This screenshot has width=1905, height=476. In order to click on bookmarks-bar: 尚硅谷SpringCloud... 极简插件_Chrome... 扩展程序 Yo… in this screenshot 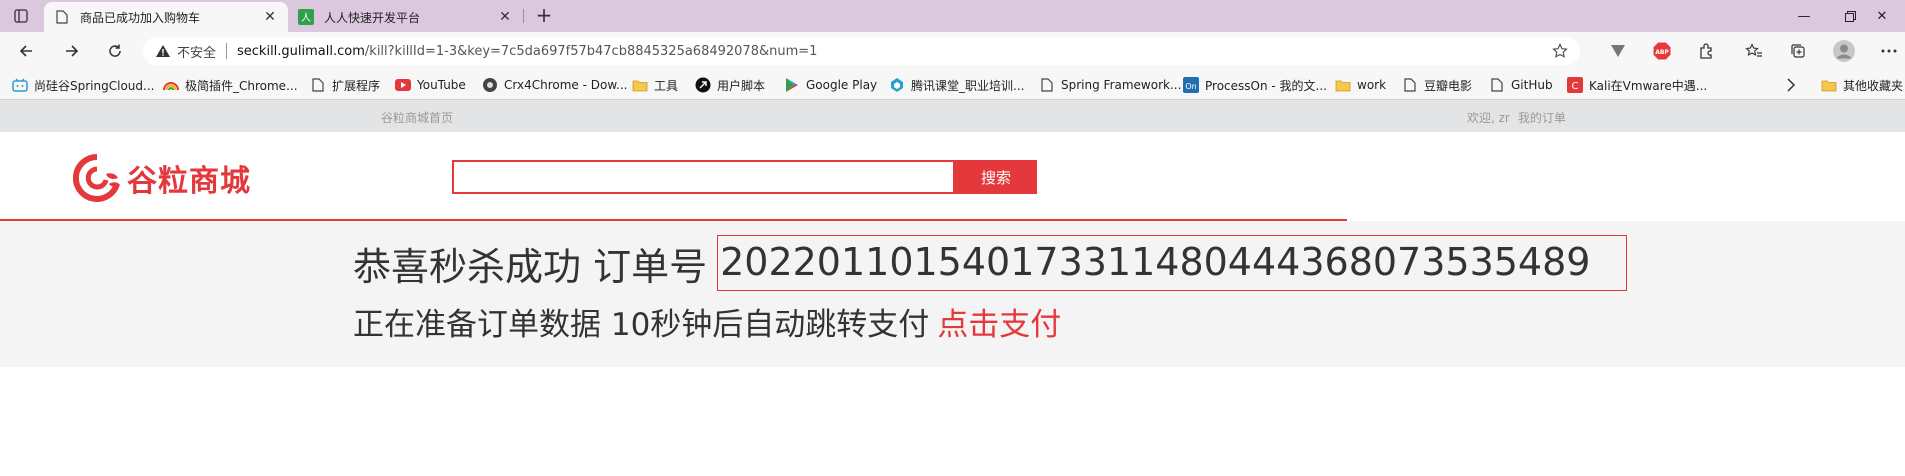, I will do `click(952, 85)`.